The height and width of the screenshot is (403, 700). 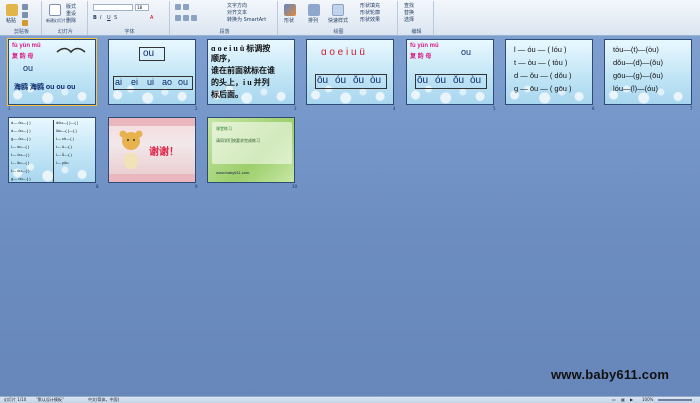 I want to click on slide-thumbnail-4: ɑ o e i u ü ōu óu ǒu òu, so click(x=350, y=72).